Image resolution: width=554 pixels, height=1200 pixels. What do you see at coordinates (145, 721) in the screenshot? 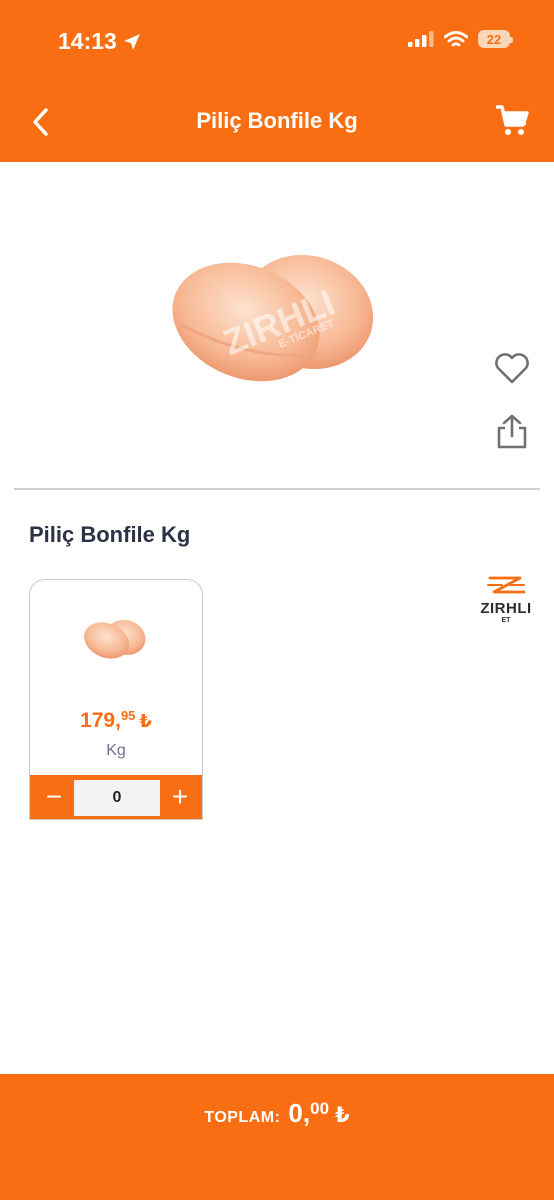
I see `price-currency: ₺` at bounding box center [145, 721].